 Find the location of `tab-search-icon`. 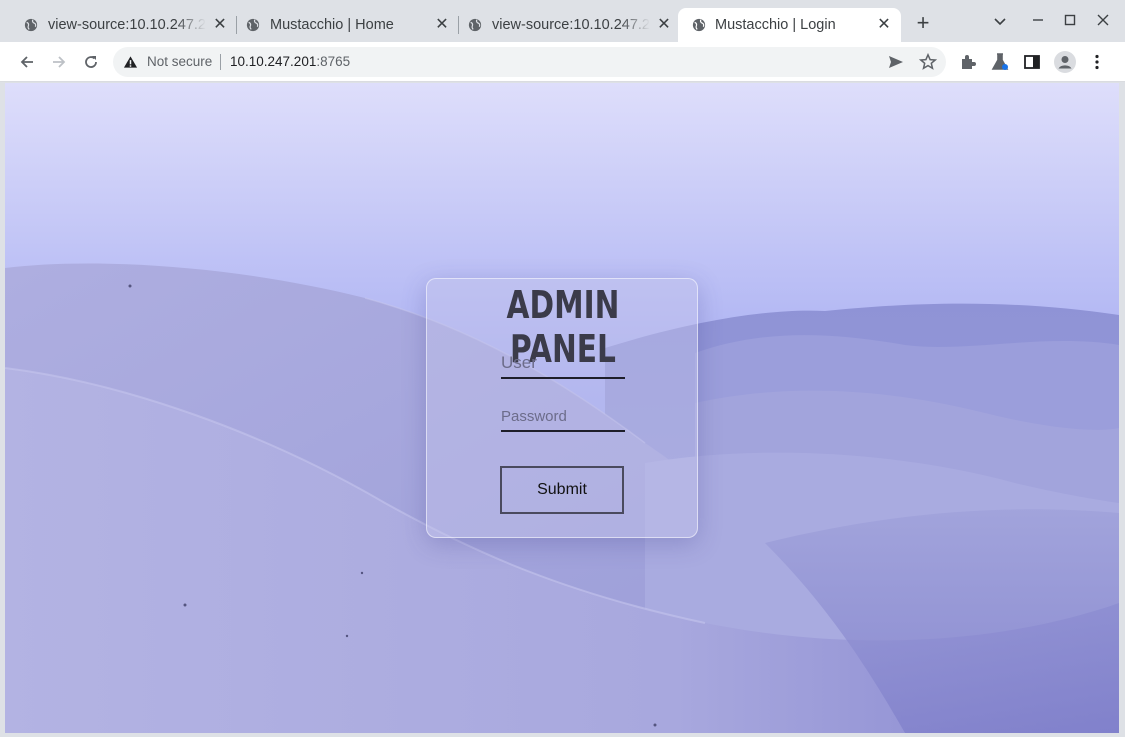

tab-search-icon is located at coordinates (1000, 22).